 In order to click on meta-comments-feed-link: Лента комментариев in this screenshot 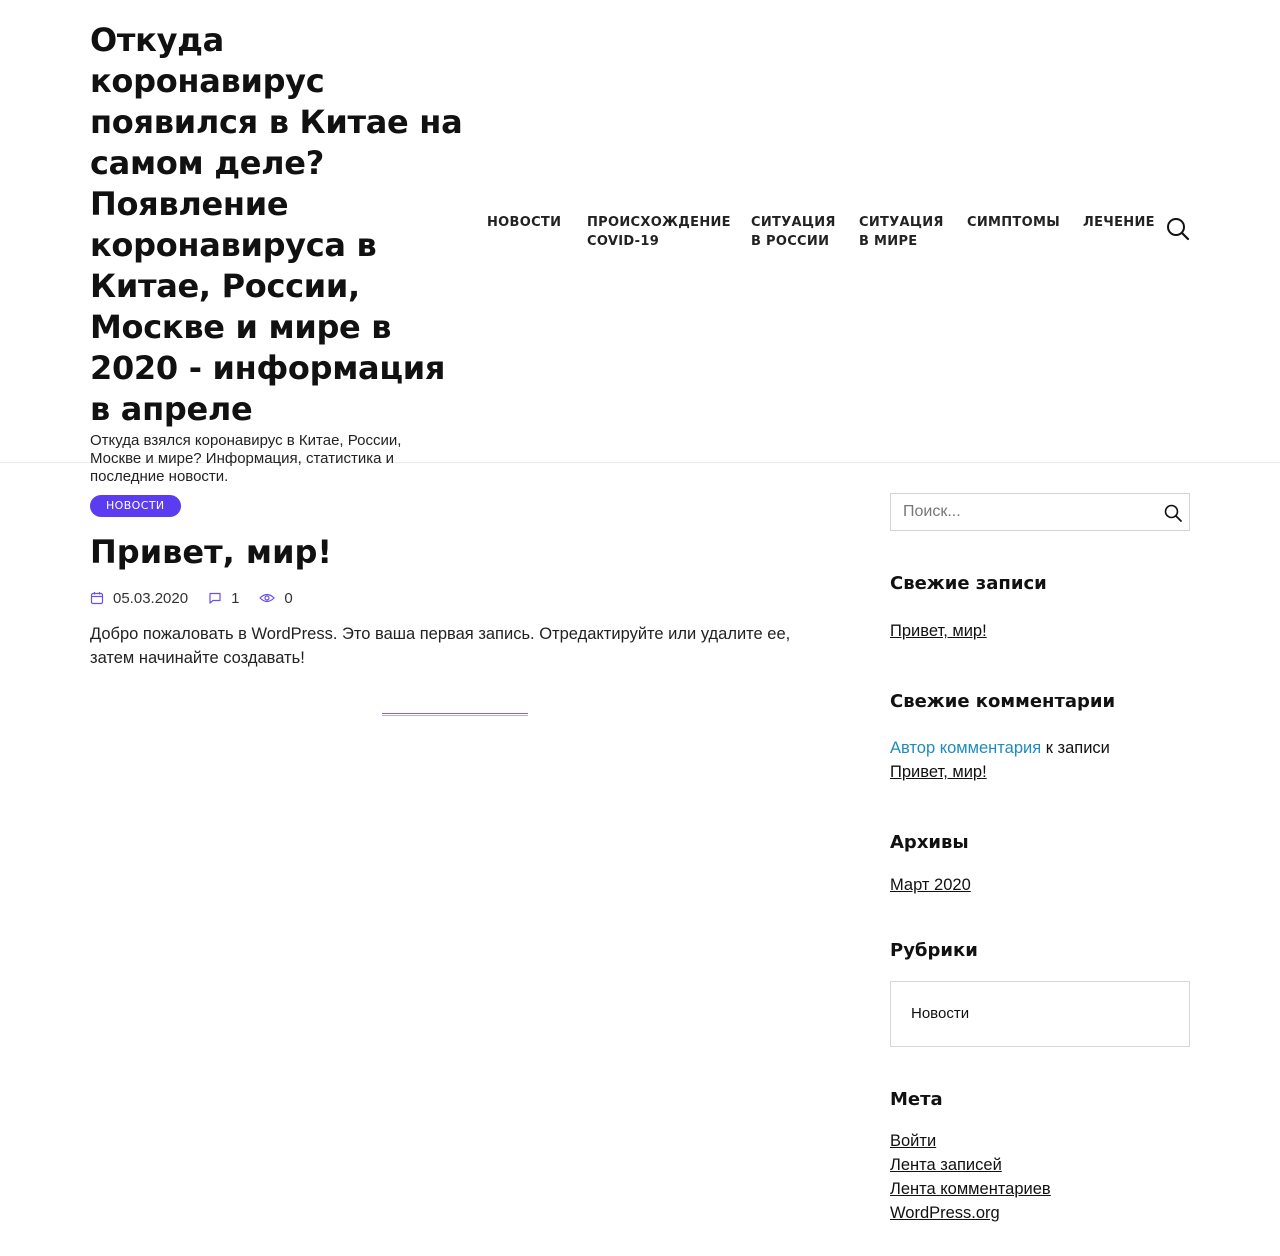, I will do `click(970, 1189)`.